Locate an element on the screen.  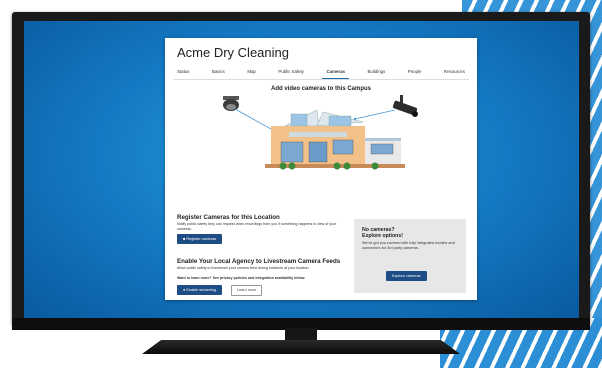
register-cameras-button: ■ Register cameras is located at coordinates (200, 239).